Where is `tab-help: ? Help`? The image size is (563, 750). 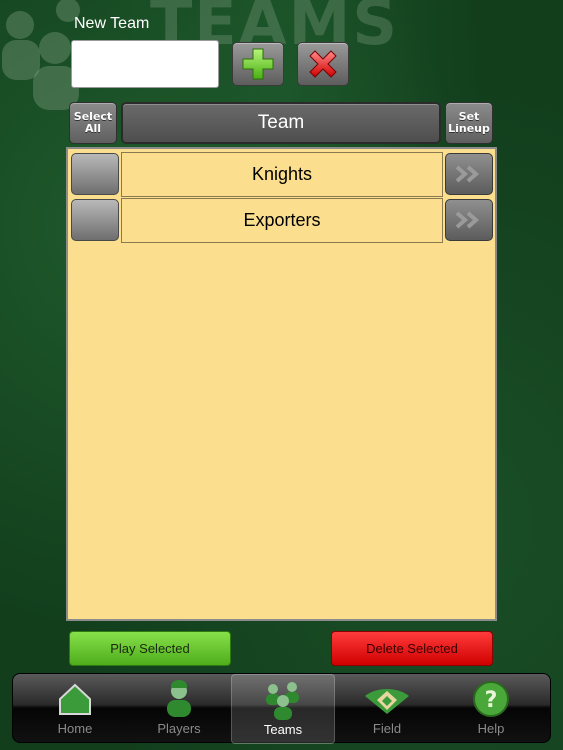 tab-help: ? Help is located at coordinates (491, 709).